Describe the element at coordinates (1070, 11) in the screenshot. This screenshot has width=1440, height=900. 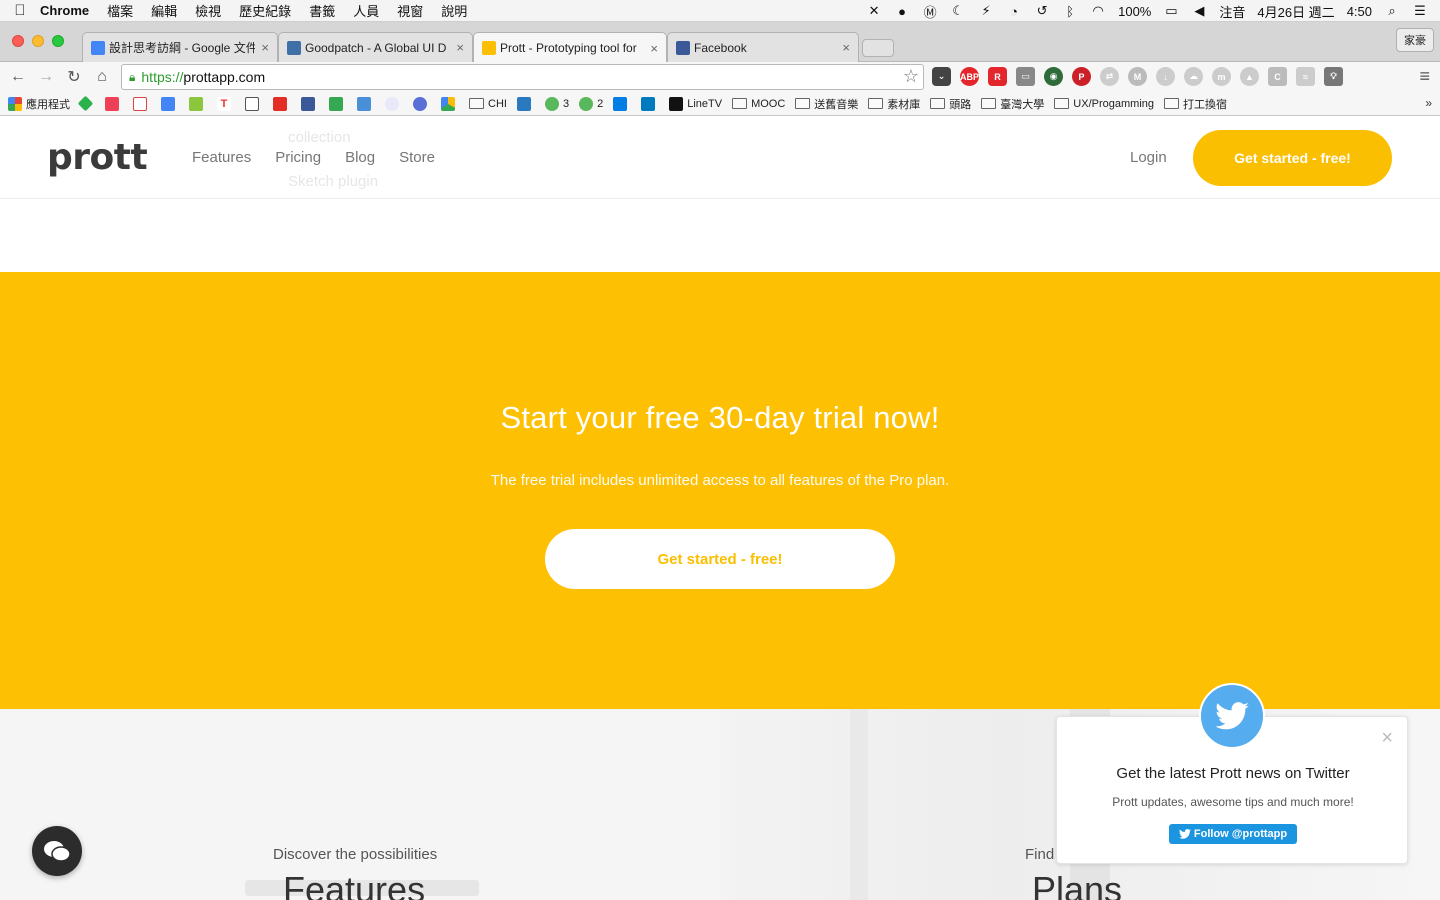
I see `bluetooth-icon: ᛒ` at that location.